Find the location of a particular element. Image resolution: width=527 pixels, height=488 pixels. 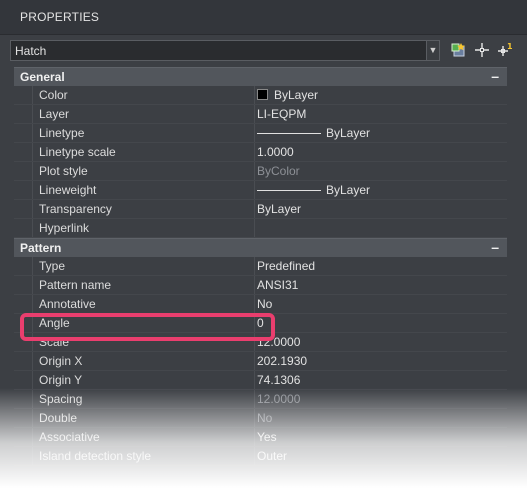

property-row-pattern-name: Pattern name ANSI31 is located at coordinates (260, 285).